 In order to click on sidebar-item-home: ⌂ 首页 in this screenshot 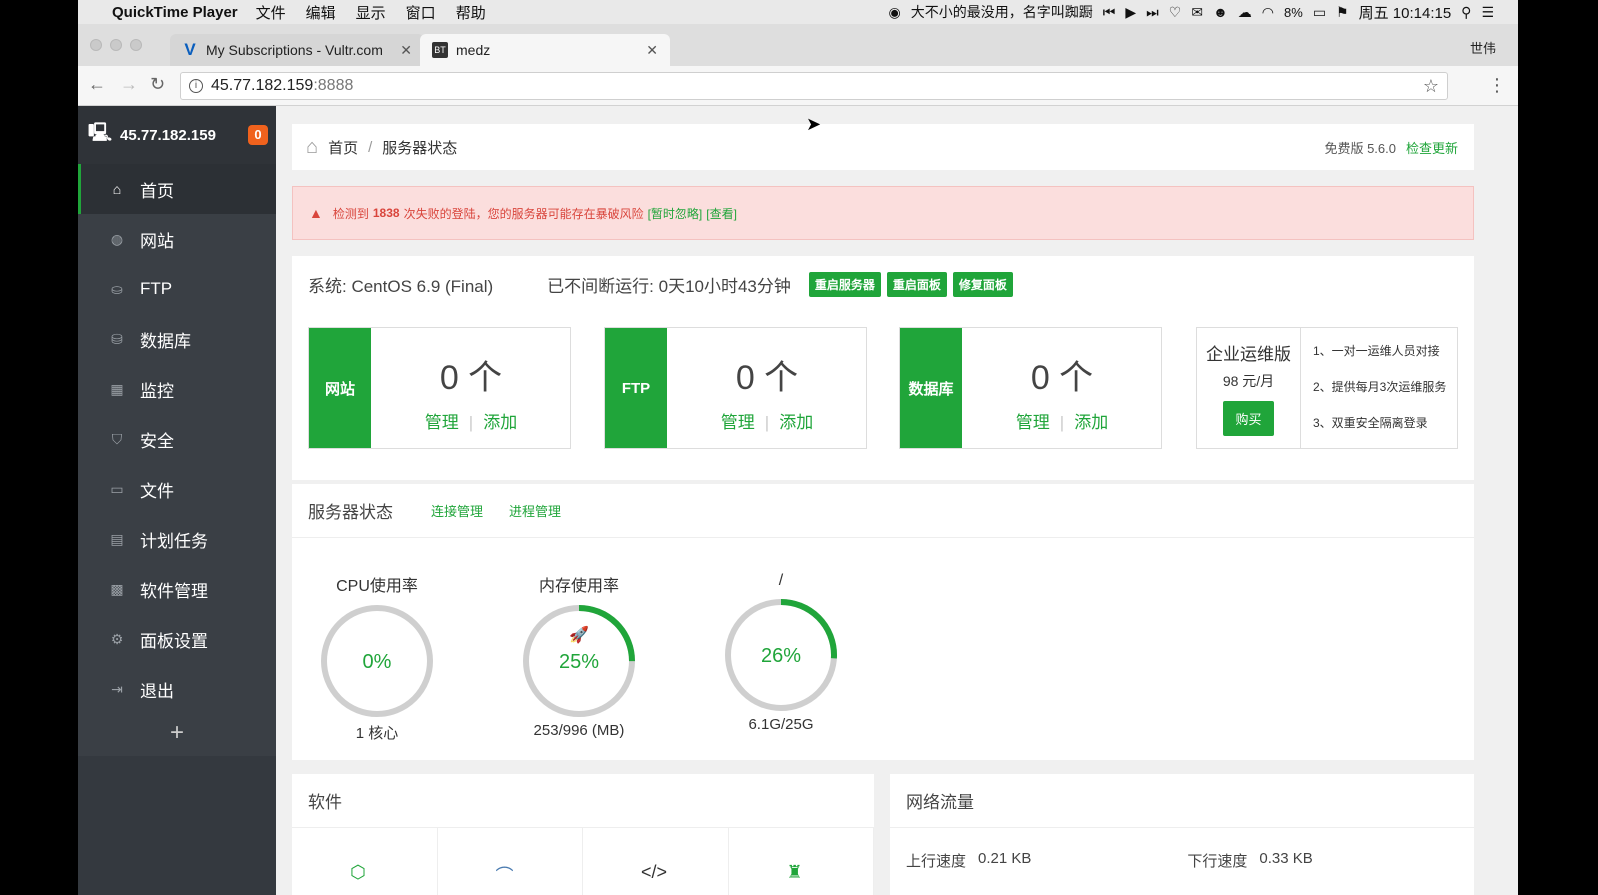, I will do `click(177, 189)`.